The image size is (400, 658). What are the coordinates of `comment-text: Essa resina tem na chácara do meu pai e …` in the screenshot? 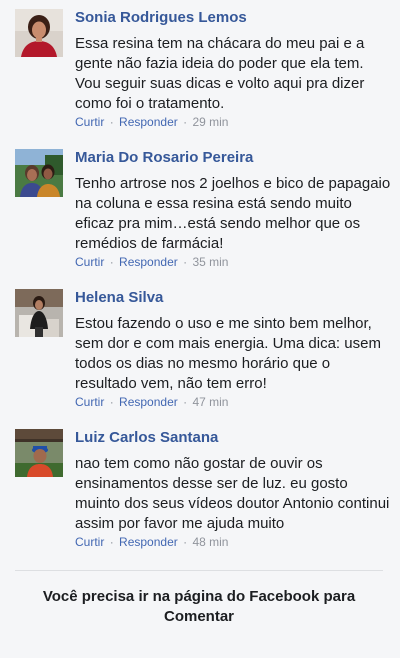 It's located at (220, 73).